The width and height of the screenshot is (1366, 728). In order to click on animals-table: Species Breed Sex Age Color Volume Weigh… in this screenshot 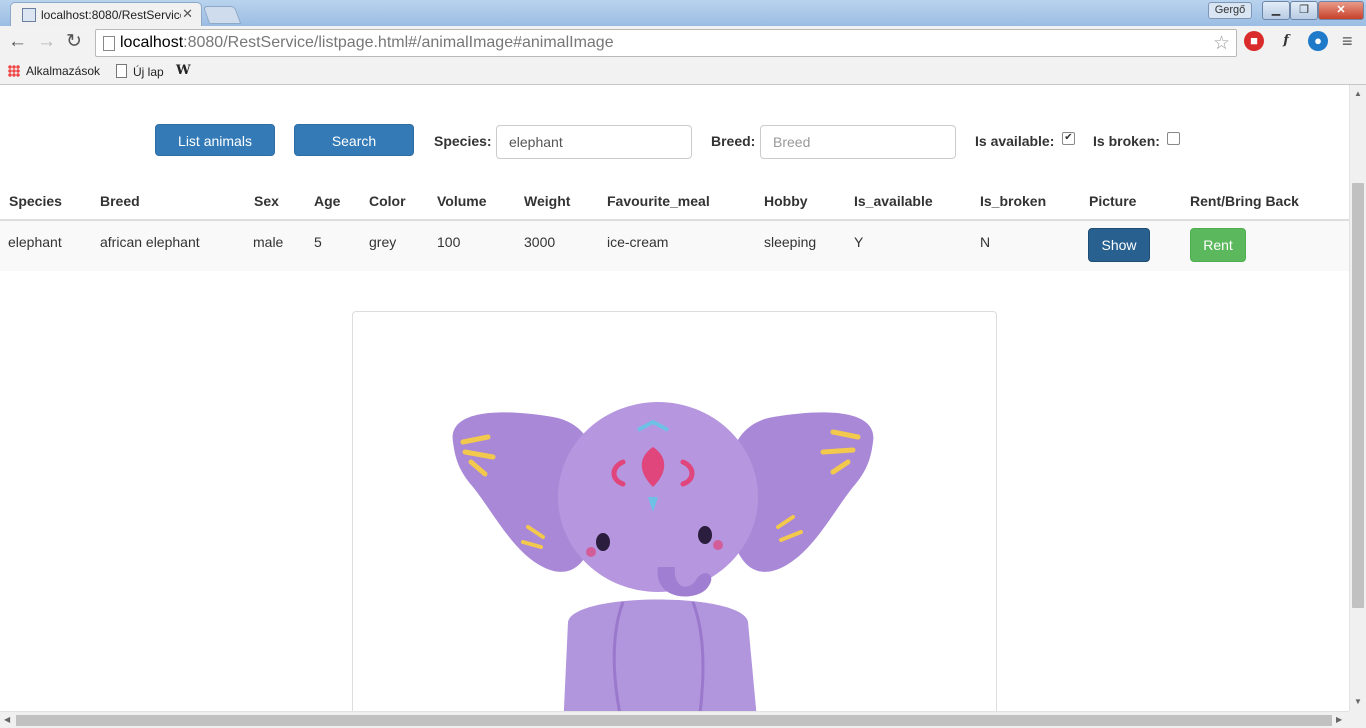, I will do `click(674, 227)`.